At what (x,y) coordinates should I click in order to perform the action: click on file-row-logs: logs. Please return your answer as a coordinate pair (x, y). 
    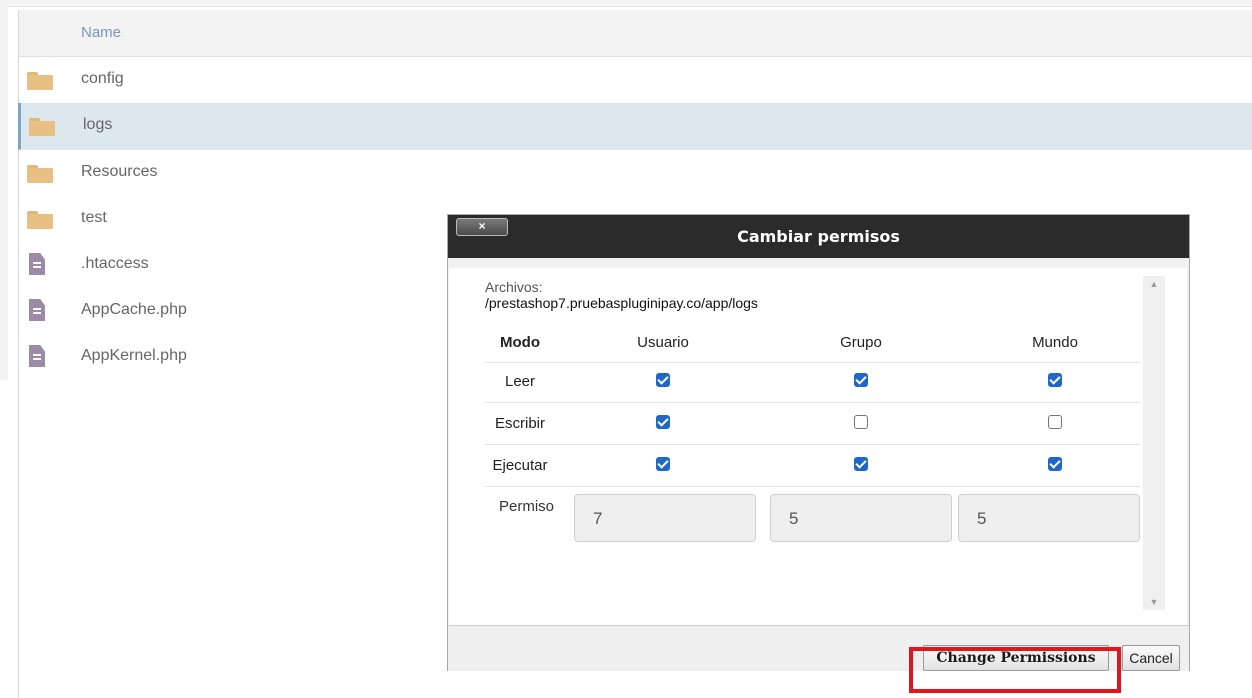
    Looking at the image, I should click on (635, 126).